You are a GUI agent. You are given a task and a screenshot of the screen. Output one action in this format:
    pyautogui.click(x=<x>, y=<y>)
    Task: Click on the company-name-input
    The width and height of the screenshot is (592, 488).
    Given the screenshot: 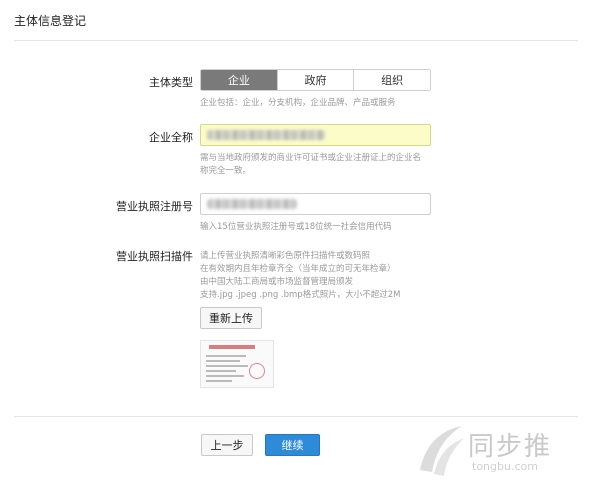 What is the action you would take?
    pyautogui.click(x=315, y=135)
    